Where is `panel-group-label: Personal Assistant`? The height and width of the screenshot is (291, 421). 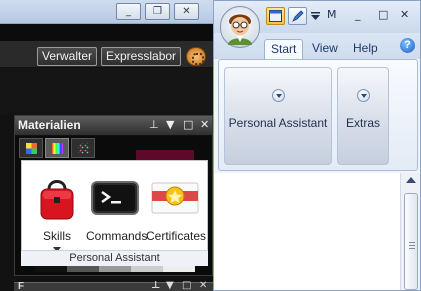 panel-group-label: Personal Assistant is located at coordinates (114, 258).